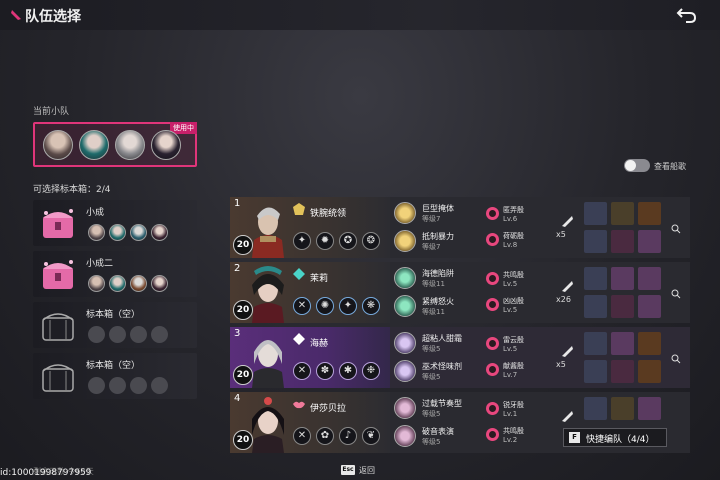  Describe the element at coordinates (367, 470) in the screenshot. I see `back-label: 返回` at that location.